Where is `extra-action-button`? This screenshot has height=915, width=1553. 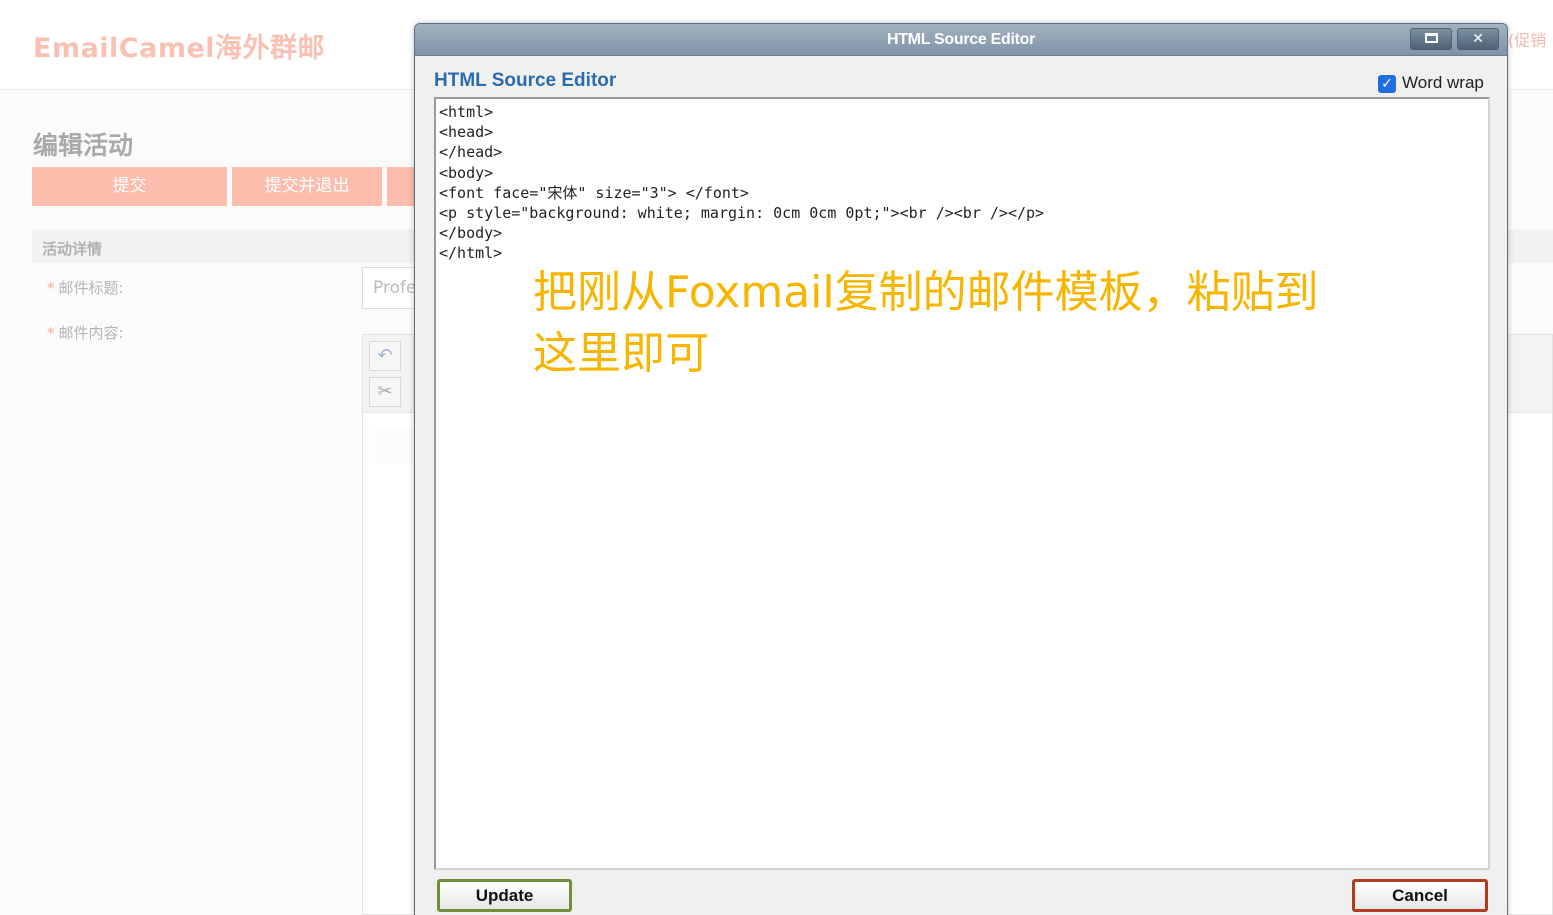 extra-action-button is located at coordinates (402, 186).